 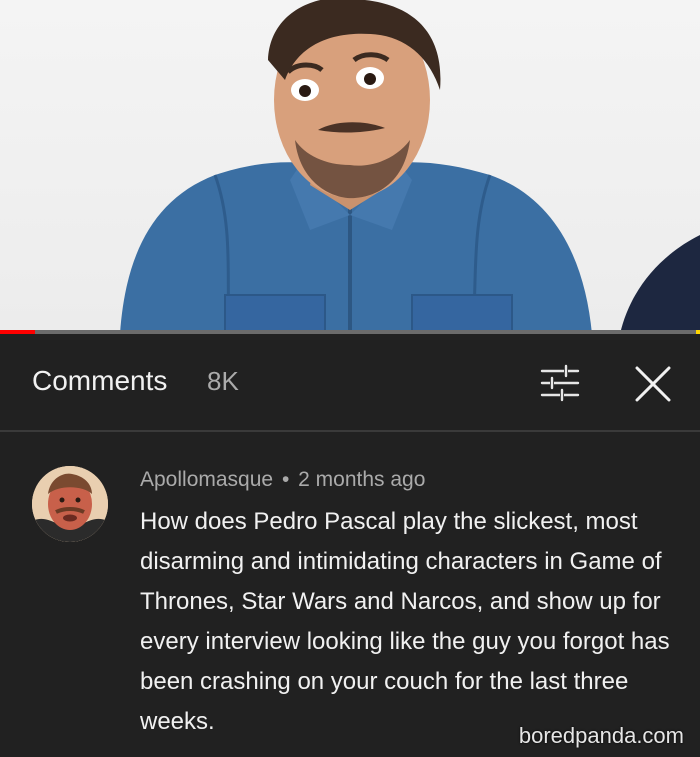 I want to click on close-comments-button, so click(x=653, y=384).